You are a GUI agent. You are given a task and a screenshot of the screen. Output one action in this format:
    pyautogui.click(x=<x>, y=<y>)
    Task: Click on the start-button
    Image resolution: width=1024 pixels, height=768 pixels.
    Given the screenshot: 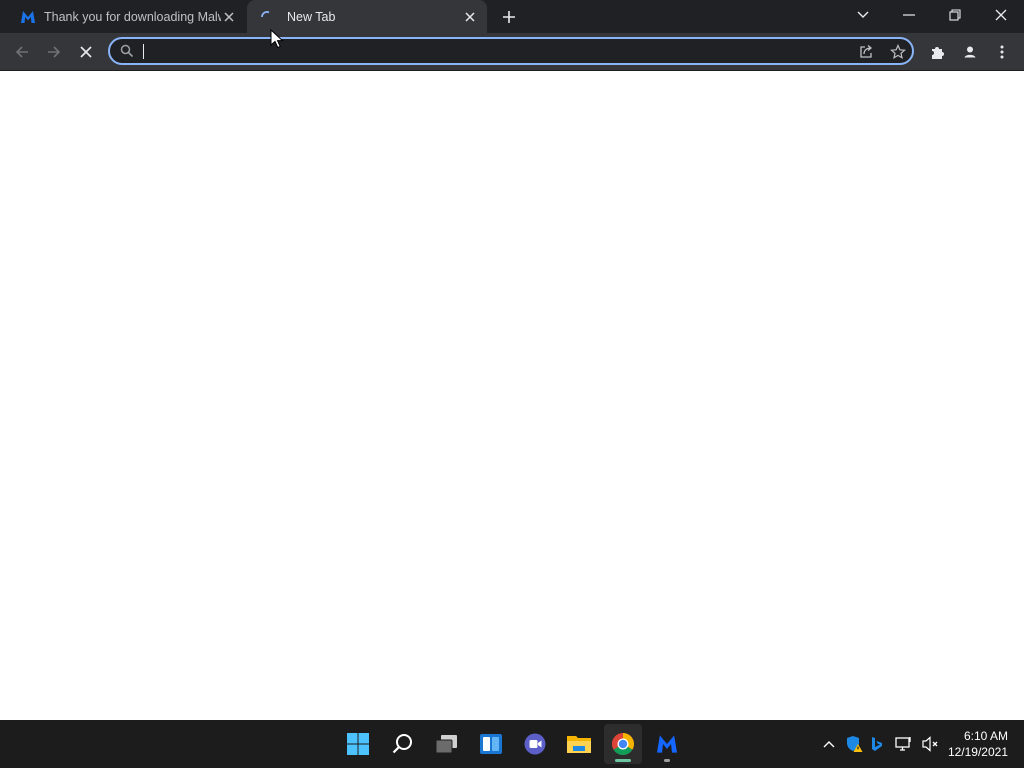 What is the action you would take?
    pyautogui.click(x=358, y=744)
    